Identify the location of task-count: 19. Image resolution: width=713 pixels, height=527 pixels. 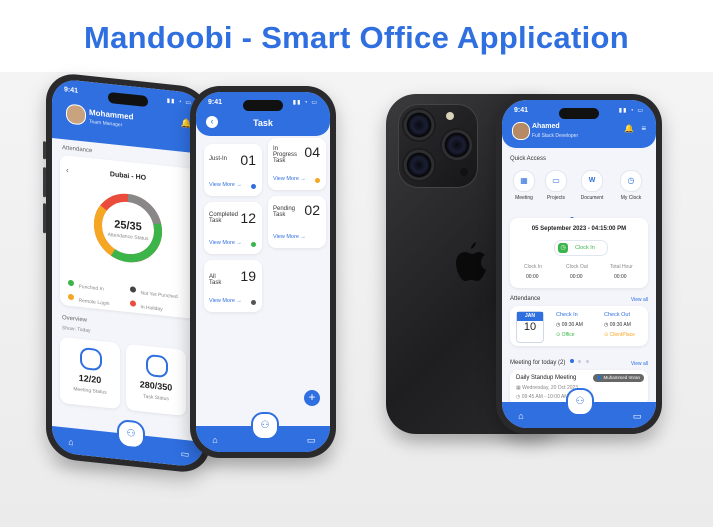
(248, 276).